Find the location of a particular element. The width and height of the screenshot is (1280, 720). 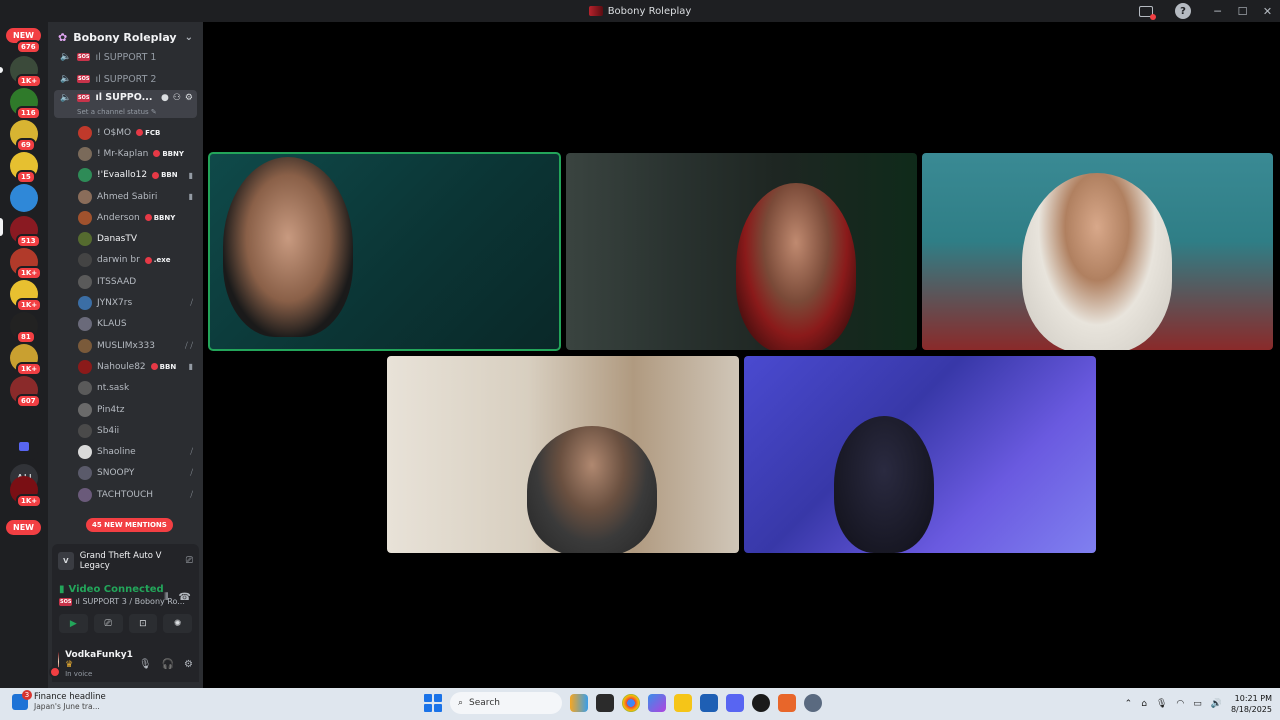

voice-user: Anderson BBNY is located at coordinates (125, 217).